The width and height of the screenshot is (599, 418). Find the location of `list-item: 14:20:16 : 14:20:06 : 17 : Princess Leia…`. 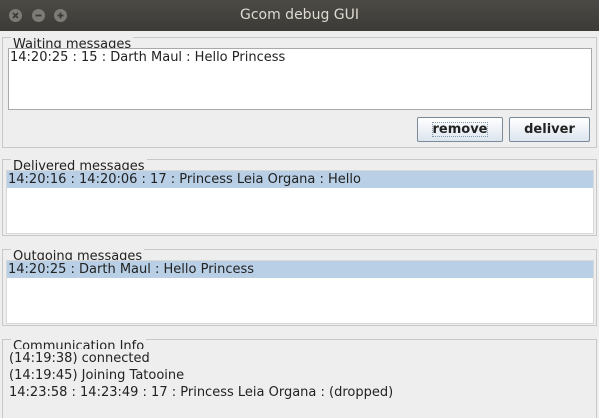

list-item: 14:20:16 : 14:20:06 : 17 : Princess Leia… is located at coordinates (300, 179).